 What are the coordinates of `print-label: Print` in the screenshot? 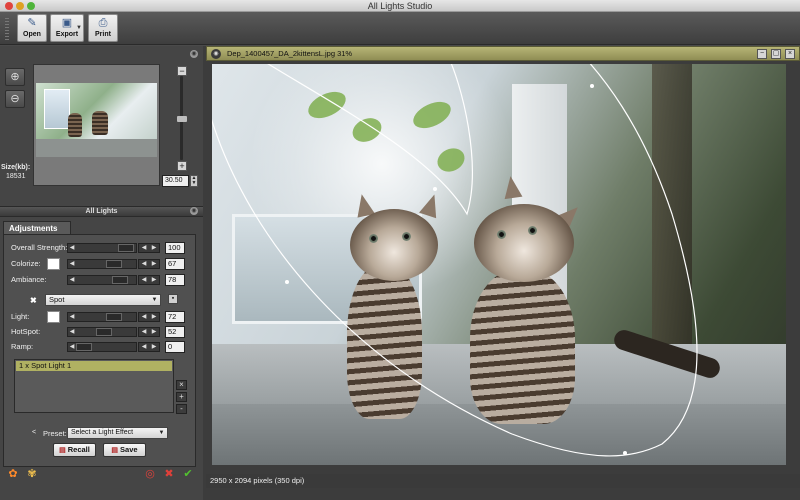 It's located at (103, 34).